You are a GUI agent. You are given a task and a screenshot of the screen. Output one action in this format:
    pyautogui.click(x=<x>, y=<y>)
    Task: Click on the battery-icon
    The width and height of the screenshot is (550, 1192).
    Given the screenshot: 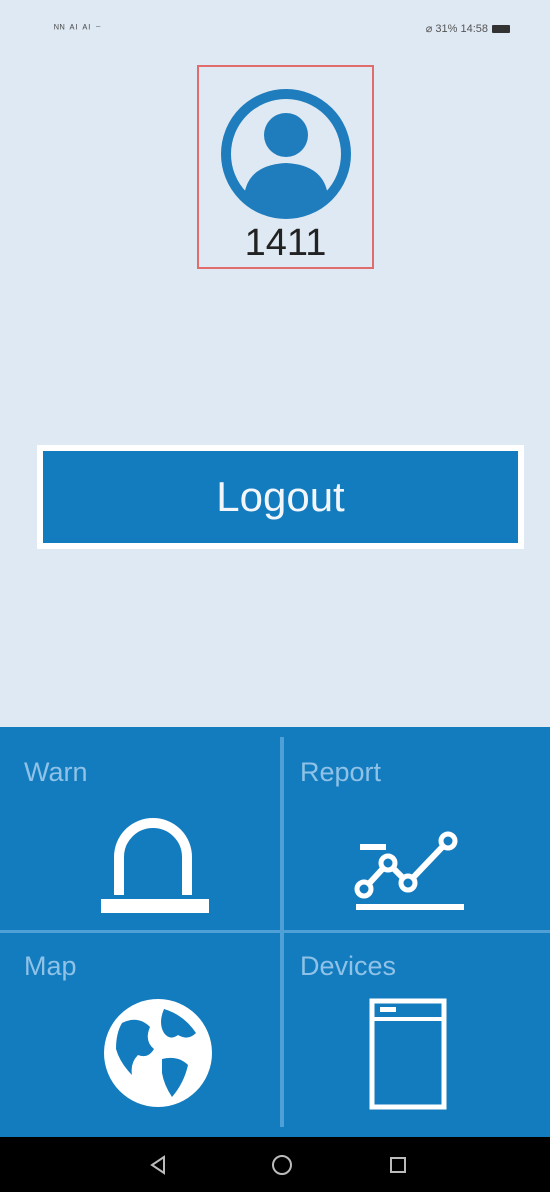 What is the action you would take?
    pyautogui.click(x=501, y=28)
    